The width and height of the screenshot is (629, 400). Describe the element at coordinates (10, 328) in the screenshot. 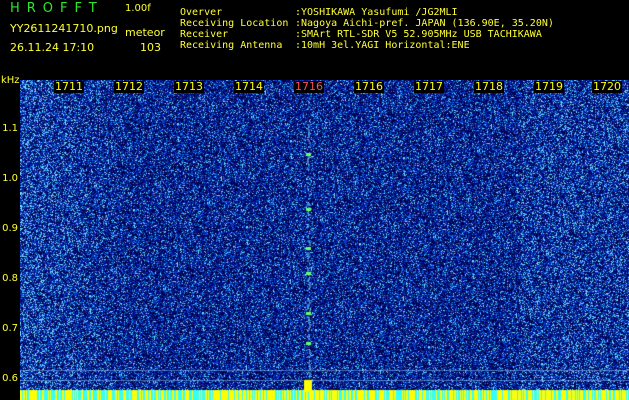

I see `y-tick: 0.7` at that location.